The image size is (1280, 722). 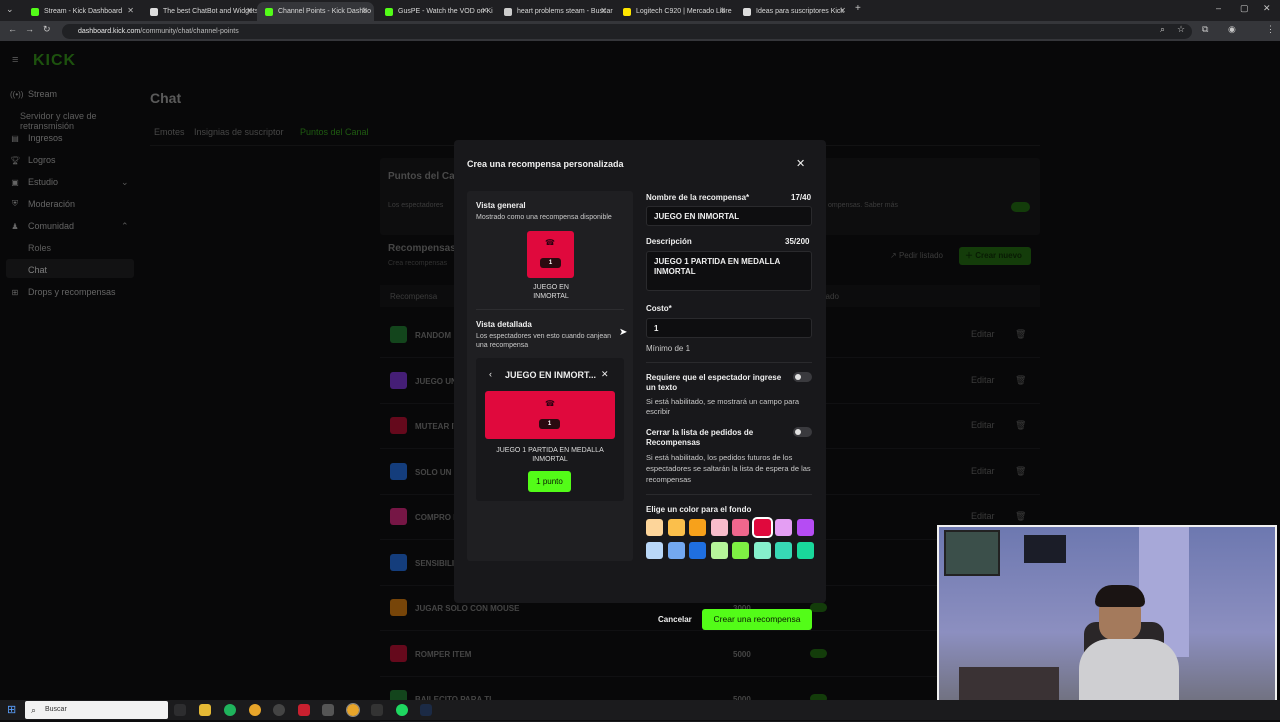 What do you see at coordinates (640, 710) in the screenshot?
I see `taskbar: ⊞ ⌕ Buscar` at bounding box center [640, 710].